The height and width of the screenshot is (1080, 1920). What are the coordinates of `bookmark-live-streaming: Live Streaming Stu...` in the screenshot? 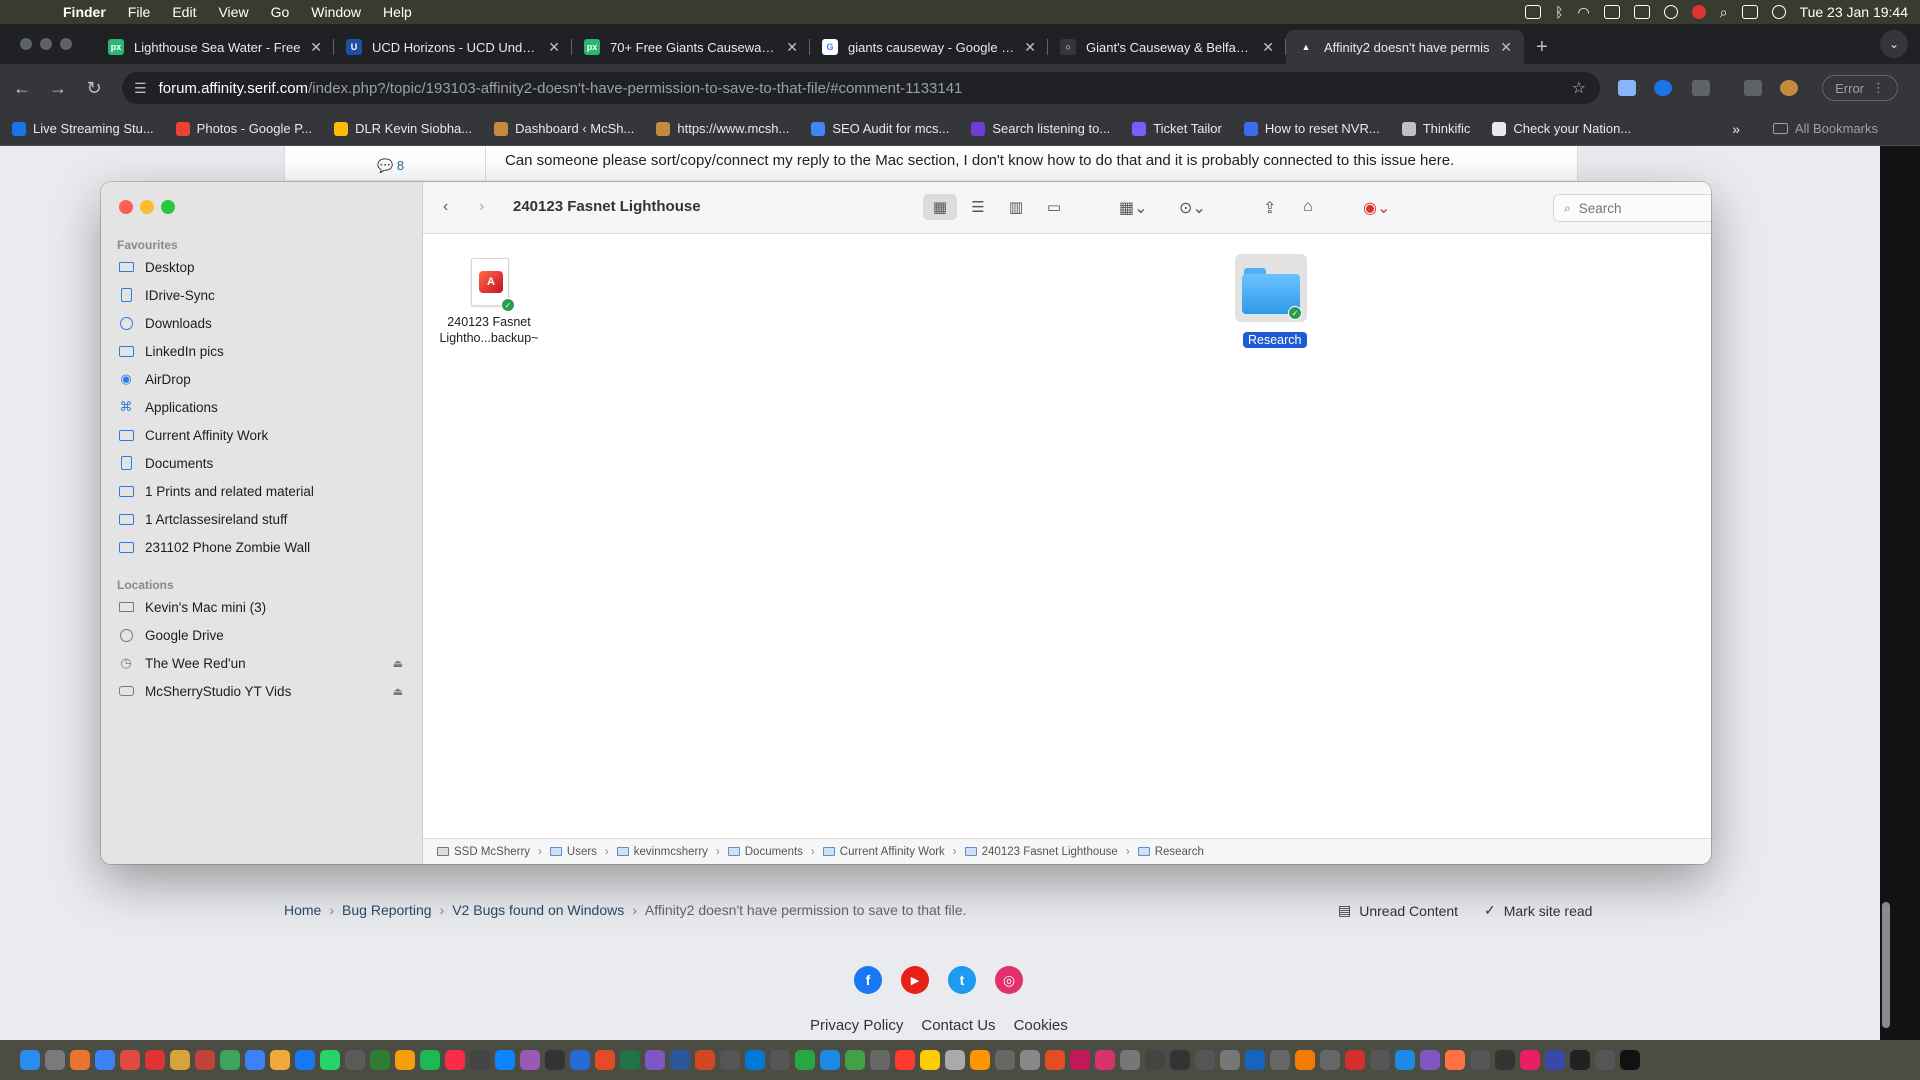 It's located at (83, 128).